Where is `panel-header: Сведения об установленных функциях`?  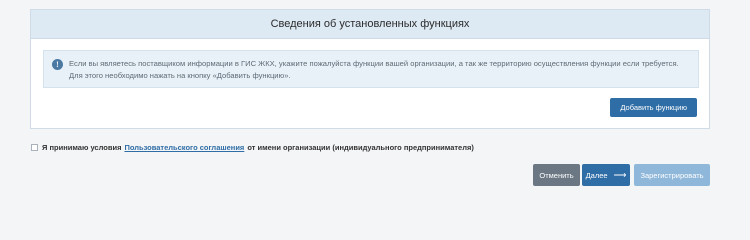
panel-header: Сведения об установленных функциях is located at coordinates (370, 24).